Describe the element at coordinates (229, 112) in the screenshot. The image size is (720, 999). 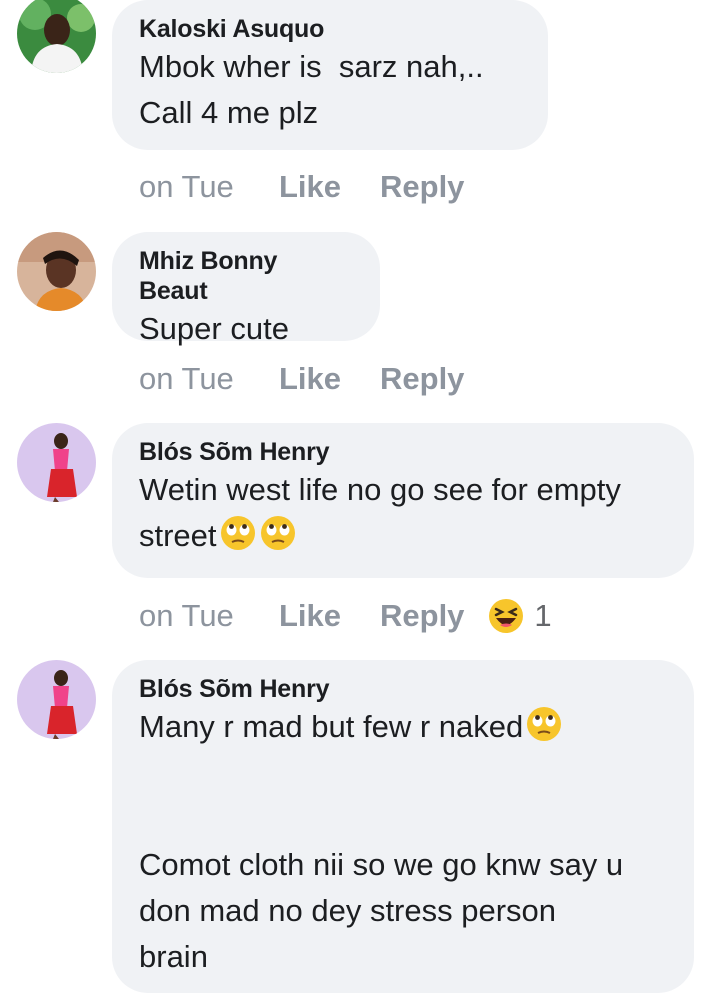
I see `comment-text-line: Call 4 me plz` at that location.